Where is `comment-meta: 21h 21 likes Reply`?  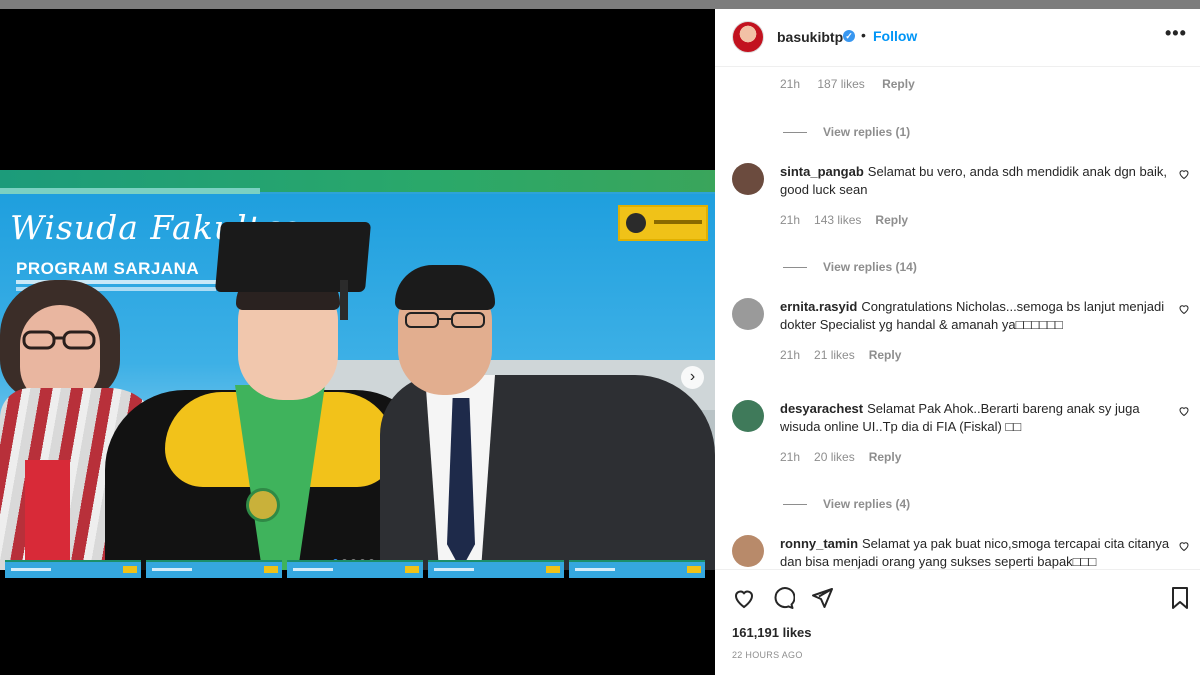 comment-meta: 21h 21 likes Reply is located at coordinates (841, 355).